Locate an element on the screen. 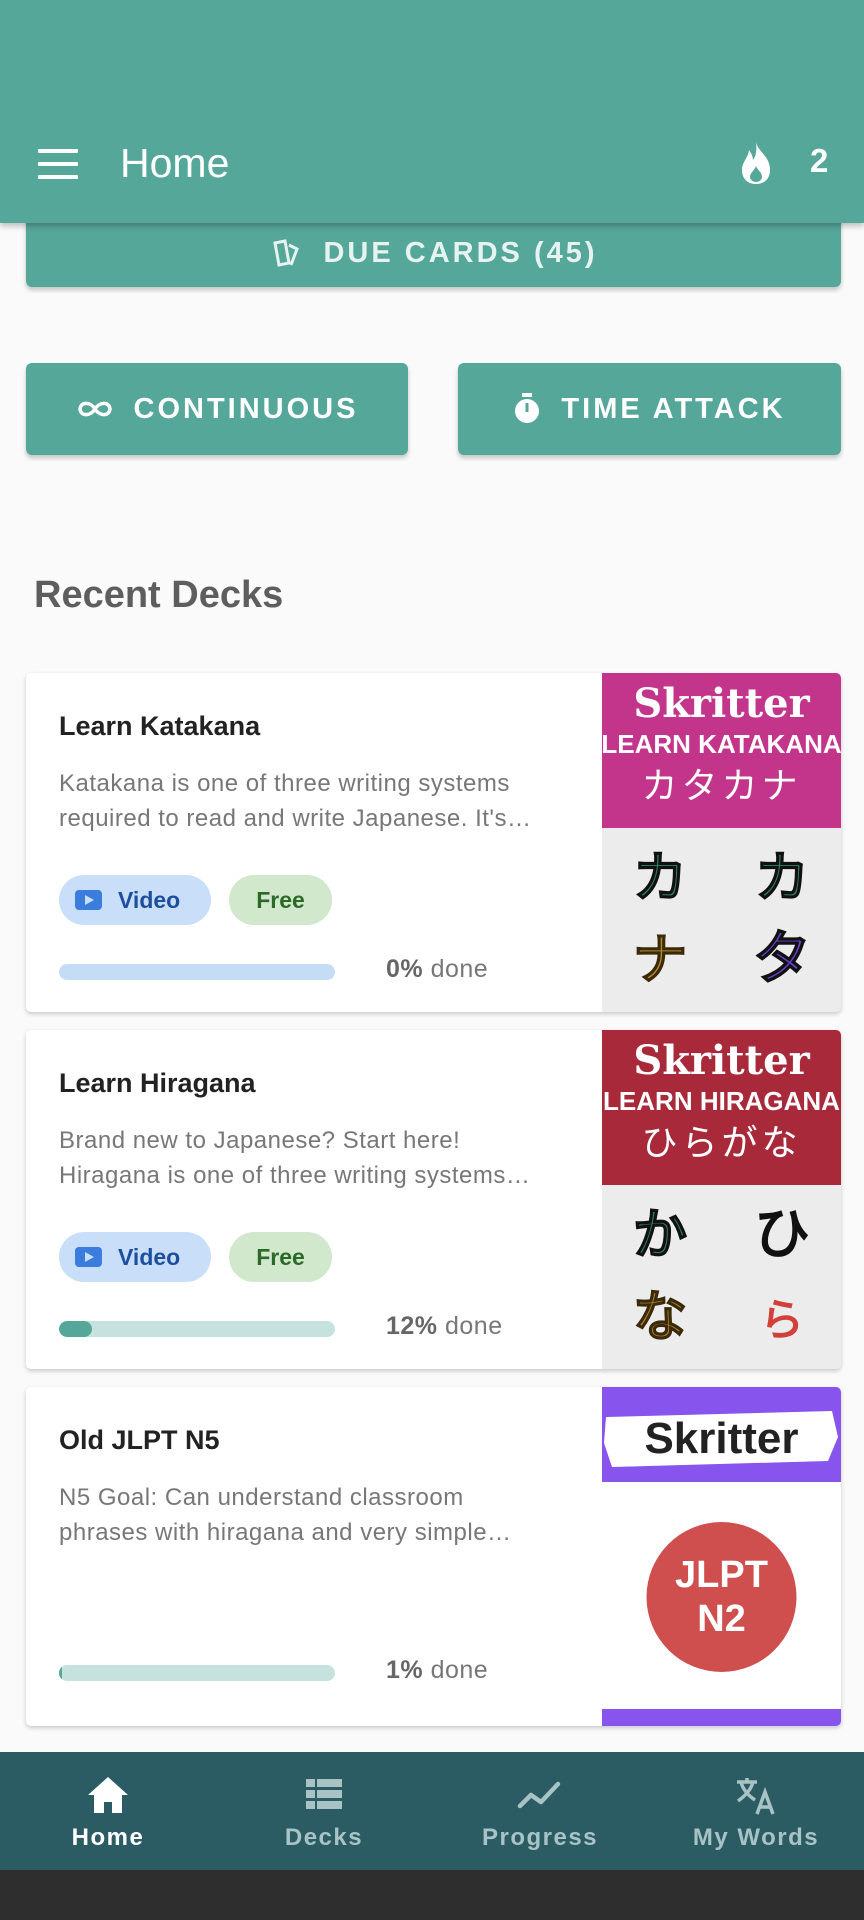 This screenshot has width=864, height=1920. deck-title: Learn Katakana is located at coordinates (160, 726).